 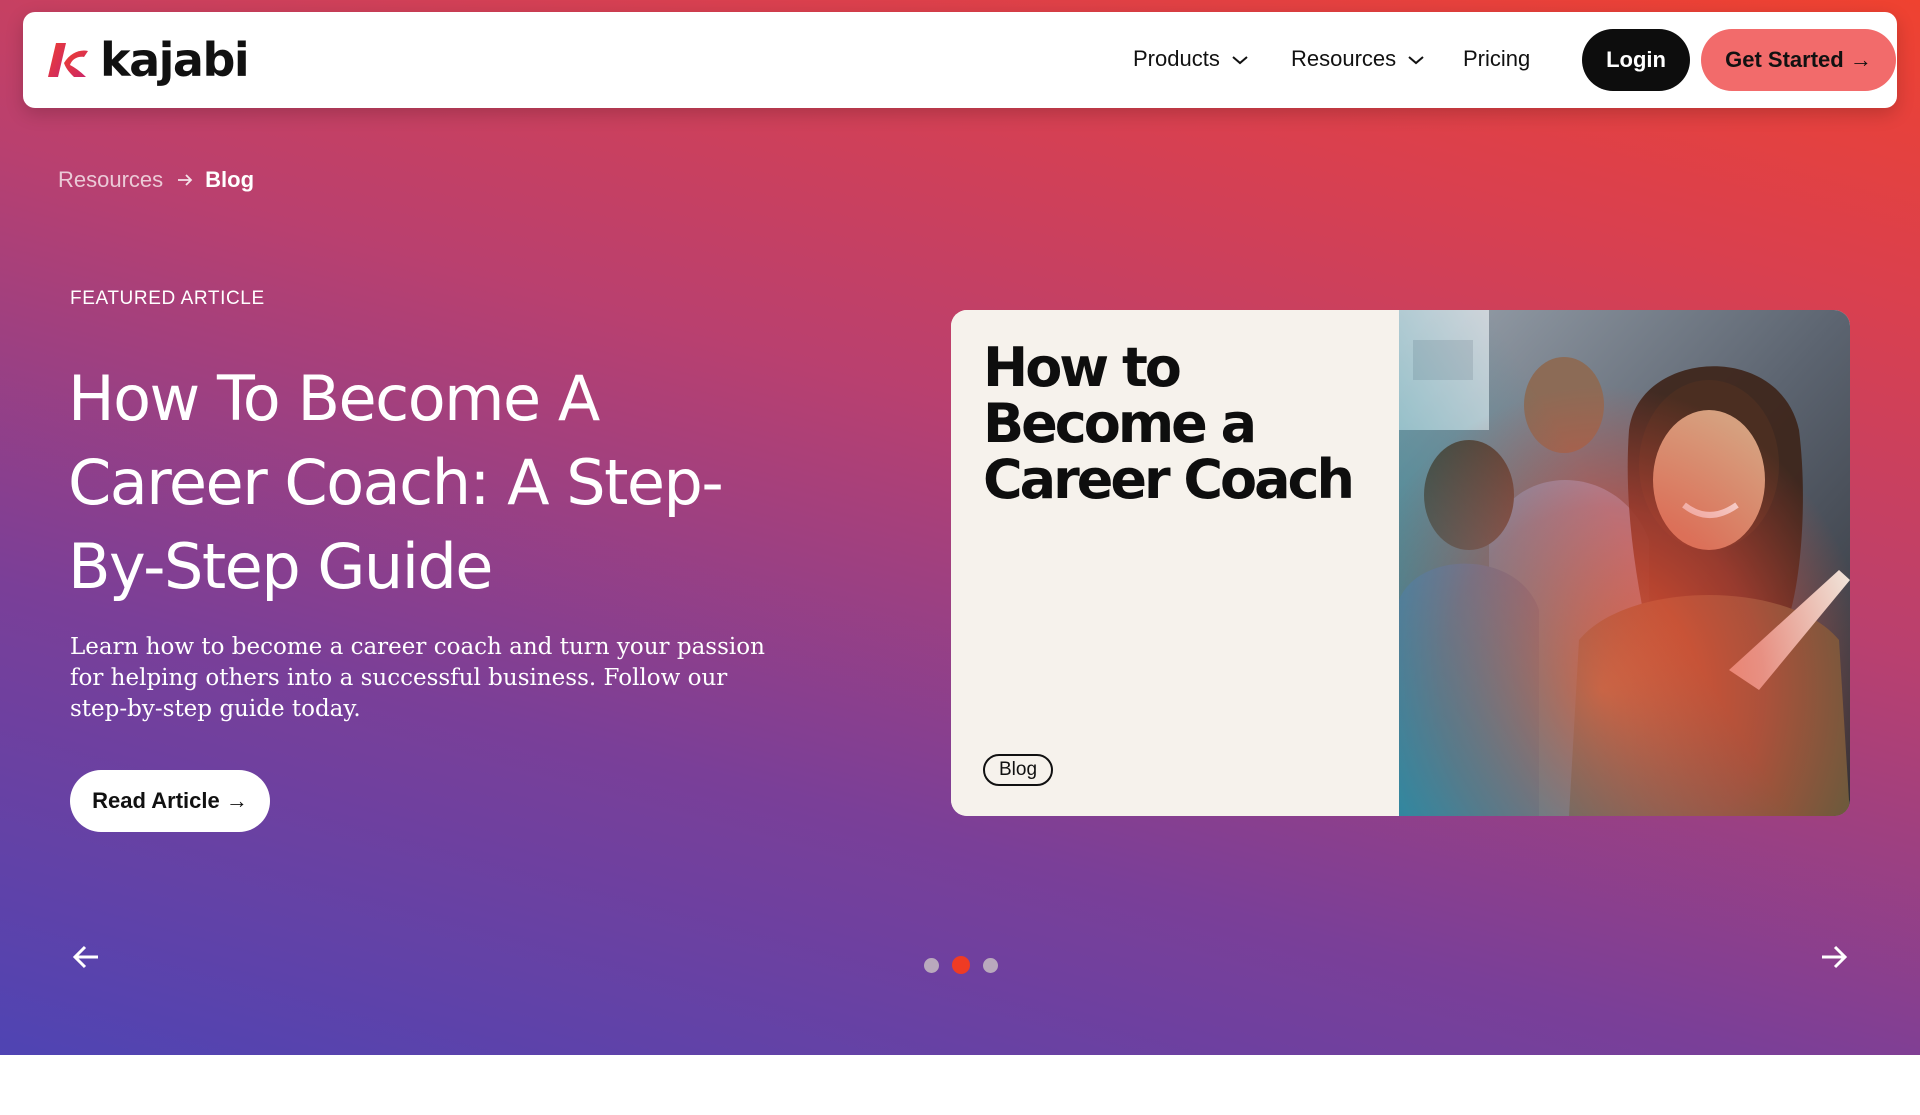 What do you see at coordinates (68, 60) in the screenshot?
I see `kajabi-logo-icon` at bounding box center [68, 60].